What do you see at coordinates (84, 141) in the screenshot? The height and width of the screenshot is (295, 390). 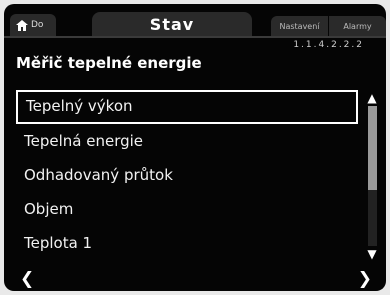 I see `list-item-label: Tepelná energie` at bounding box center [84, 141].